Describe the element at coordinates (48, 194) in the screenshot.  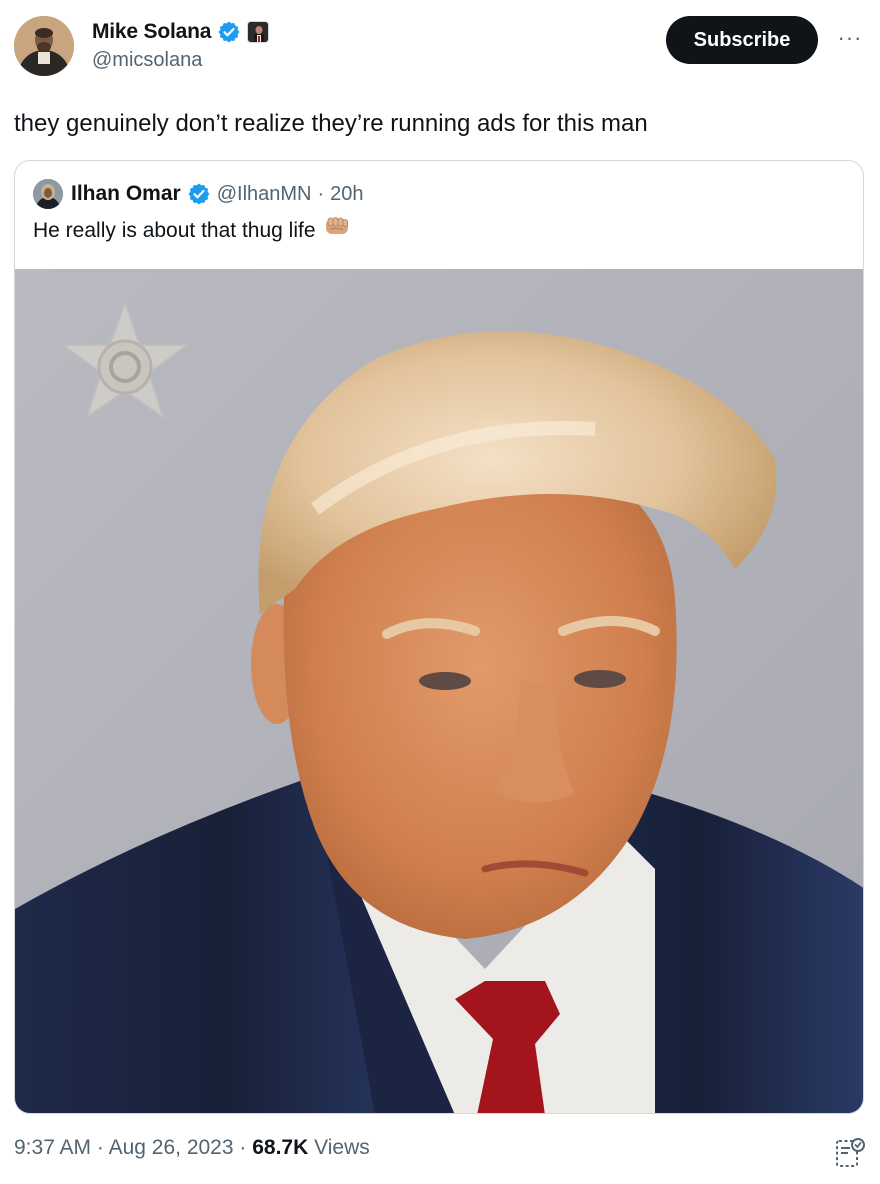
I see `quoted-author-avatar` at that location.